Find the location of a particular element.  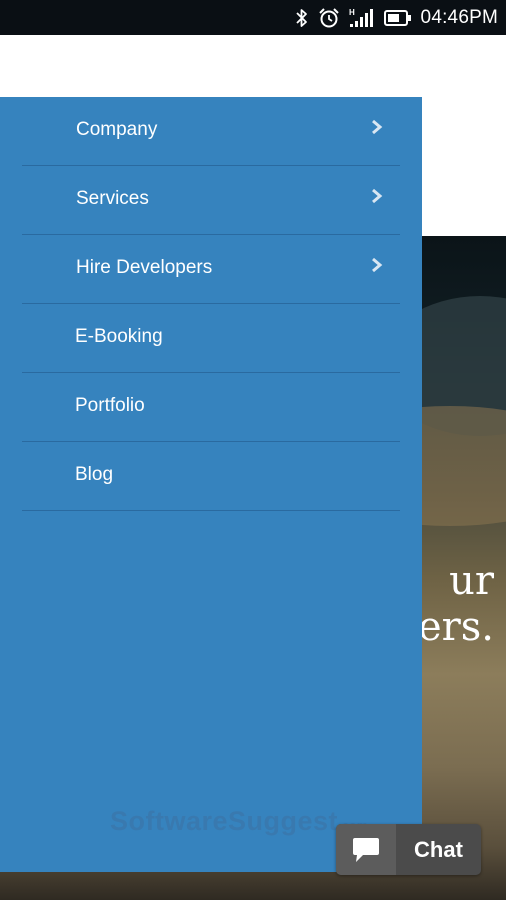

bluetooth-icon is located at coordinates (302, 18).